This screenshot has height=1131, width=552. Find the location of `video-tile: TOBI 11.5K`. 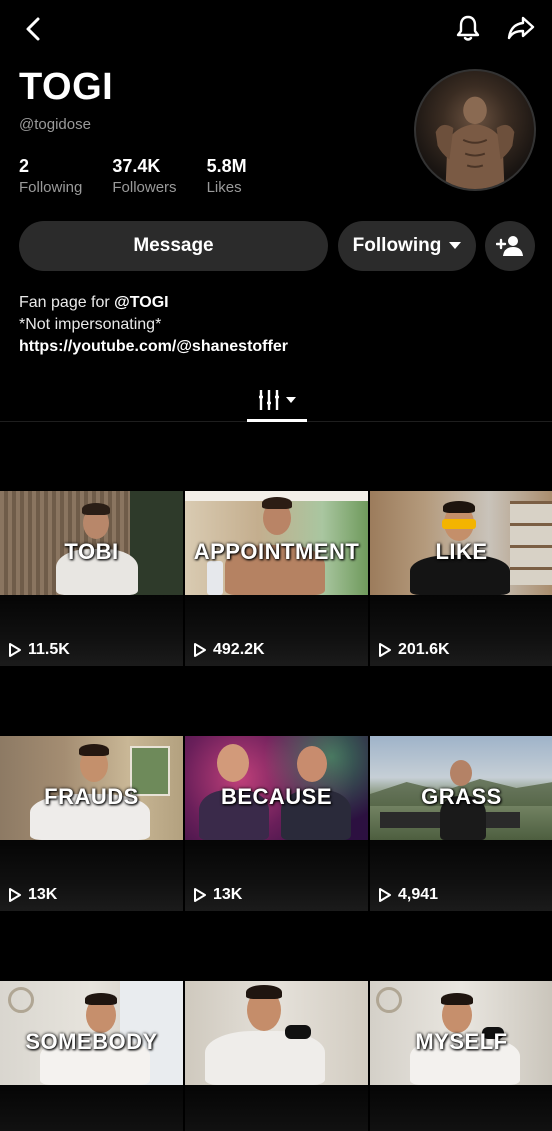

video-tile: TOBI 11.5K is located at coordinates (91, 578).